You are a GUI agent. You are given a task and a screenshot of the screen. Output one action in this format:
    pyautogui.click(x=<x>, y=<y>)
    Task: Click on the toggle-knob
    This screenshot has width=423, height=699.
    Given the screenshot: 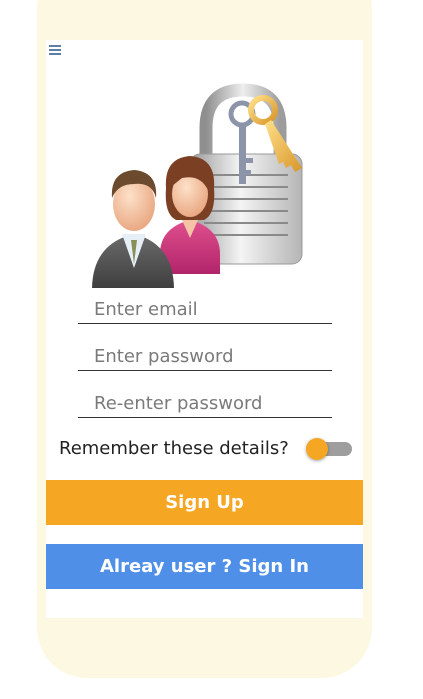 What is the action you would take?
    pyautogui.click(x=317, y=449)
    